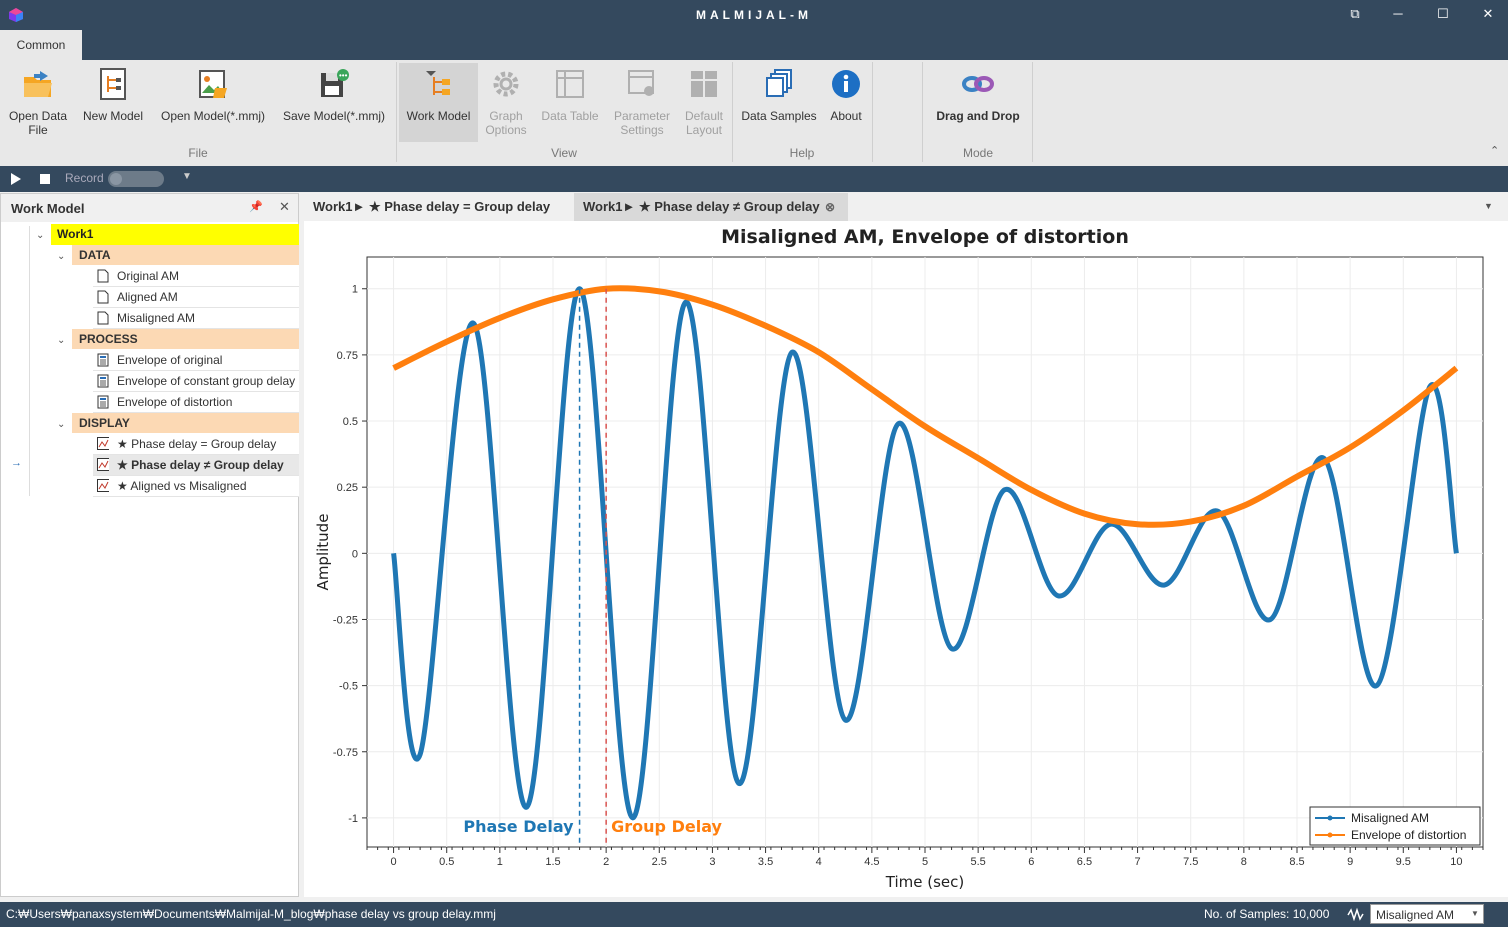  Describe the element at coordinates (256, 206) in the screenshot. I see `pin-icon: 📌` at that location.